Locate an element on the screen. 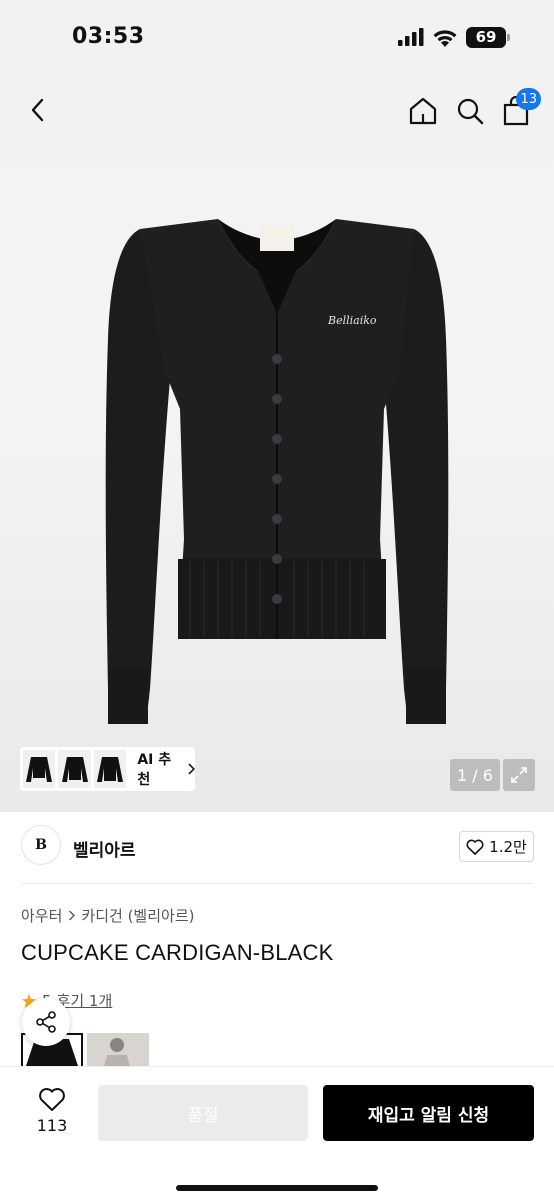 The height and width of the screenshot is (1200, 554). expand-icon is located at coordinates (519, 775).